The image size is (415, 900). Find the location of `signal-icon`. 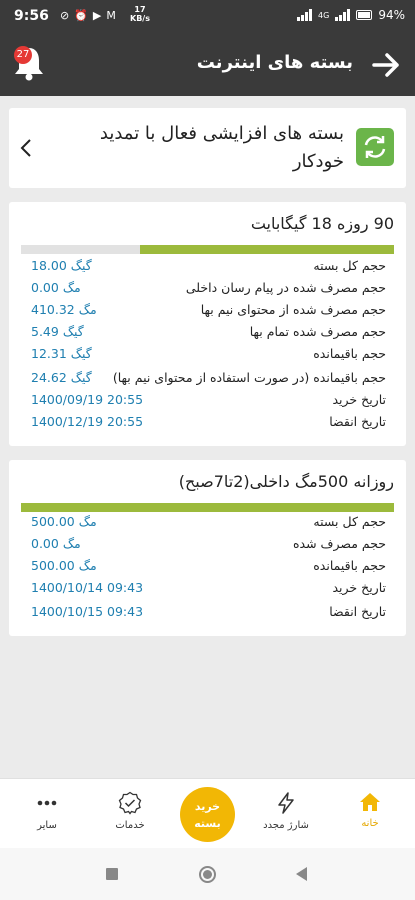

signal-icon is located at coordinates (305, 15).